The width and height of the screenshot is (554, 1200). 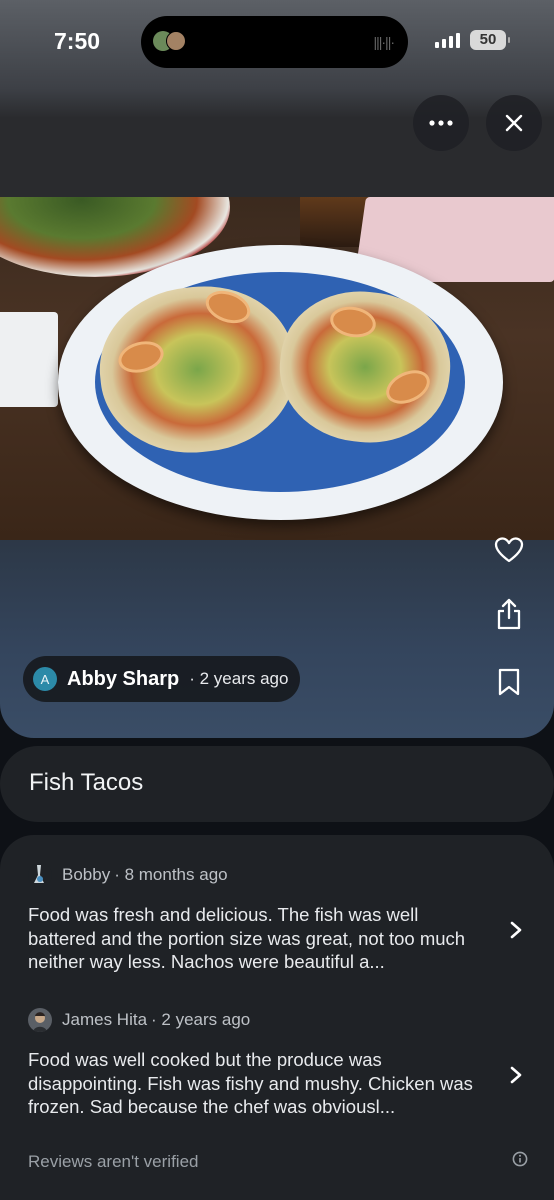 I want to click on info-icon, so click(x=520, y=1159).